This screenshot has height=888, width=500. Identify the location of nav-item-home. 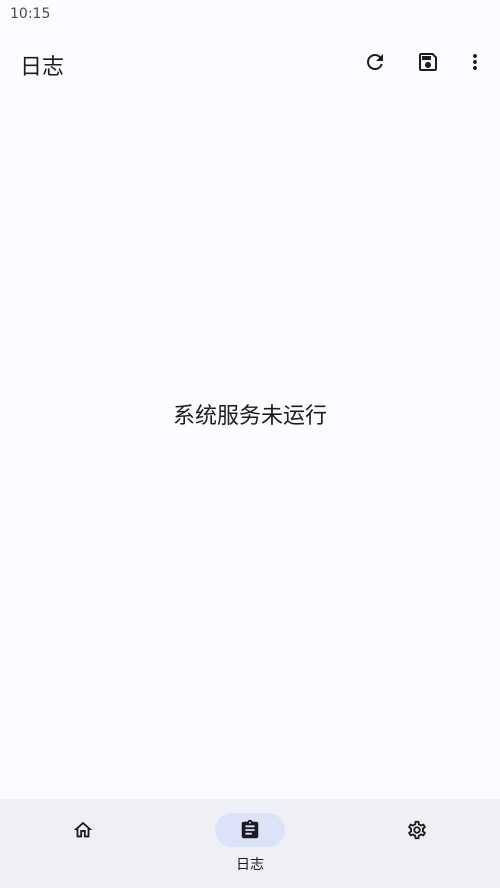
(83, 843).